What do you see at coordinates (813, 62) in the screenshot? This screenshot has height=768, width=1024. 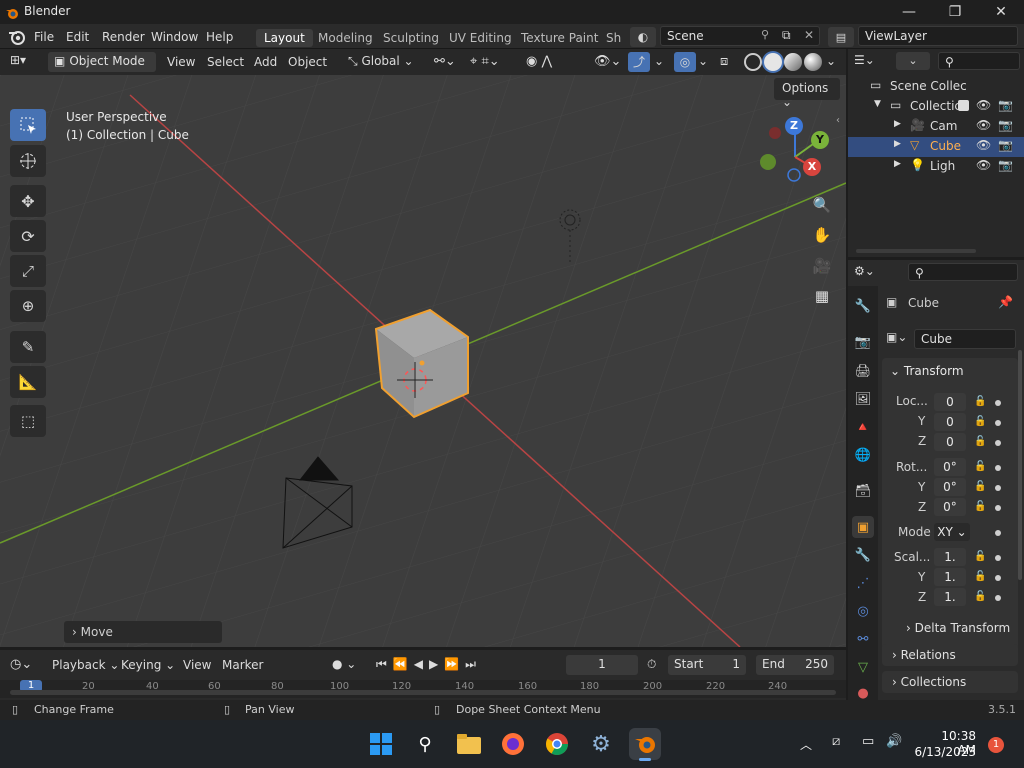 I see `rendered-shading-icon` at bounding box center [813, 62].